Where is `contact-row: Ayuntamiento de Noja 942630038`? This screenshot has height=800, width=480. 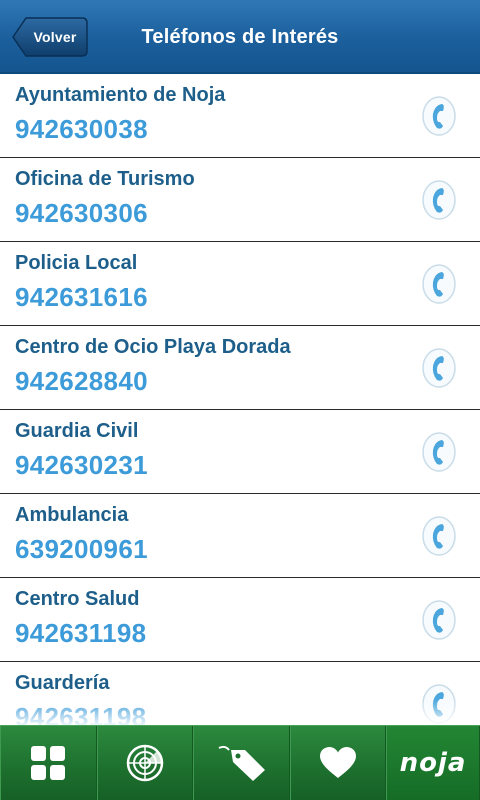 contact-row: Ayuntamiento de Noja 942630038 is located at coordinates (240, 116).